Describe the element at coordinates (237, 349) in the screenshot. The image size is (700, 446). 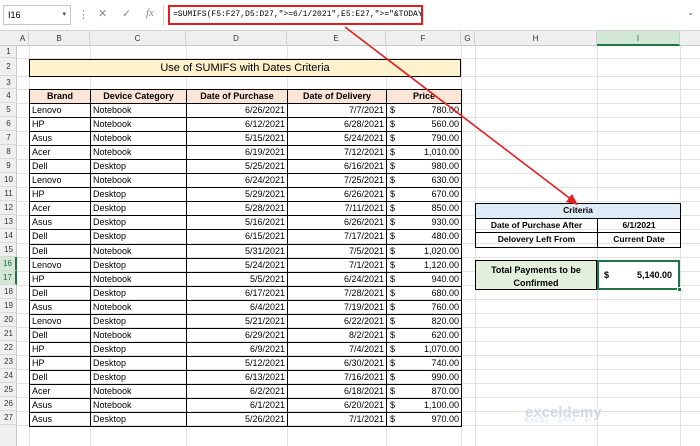
I see `purchase-date-cell: 6/9/2021` at that location.